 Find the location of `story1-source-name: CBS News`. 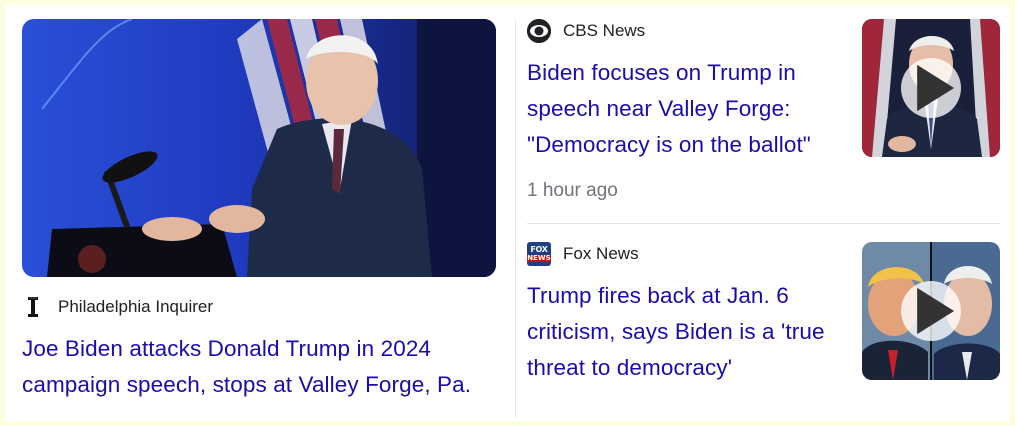

story1-source-name: CBS News is located at coordinates (604, 30).